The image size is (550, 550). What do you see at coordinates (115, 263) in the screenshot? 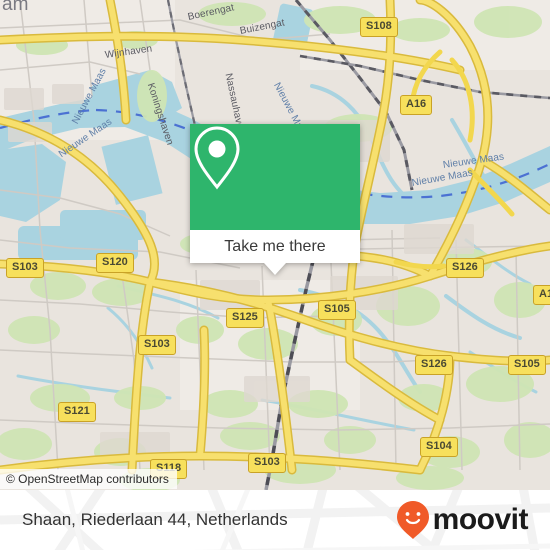
I see `route-shield: S120` at bounding box center [115, 263].